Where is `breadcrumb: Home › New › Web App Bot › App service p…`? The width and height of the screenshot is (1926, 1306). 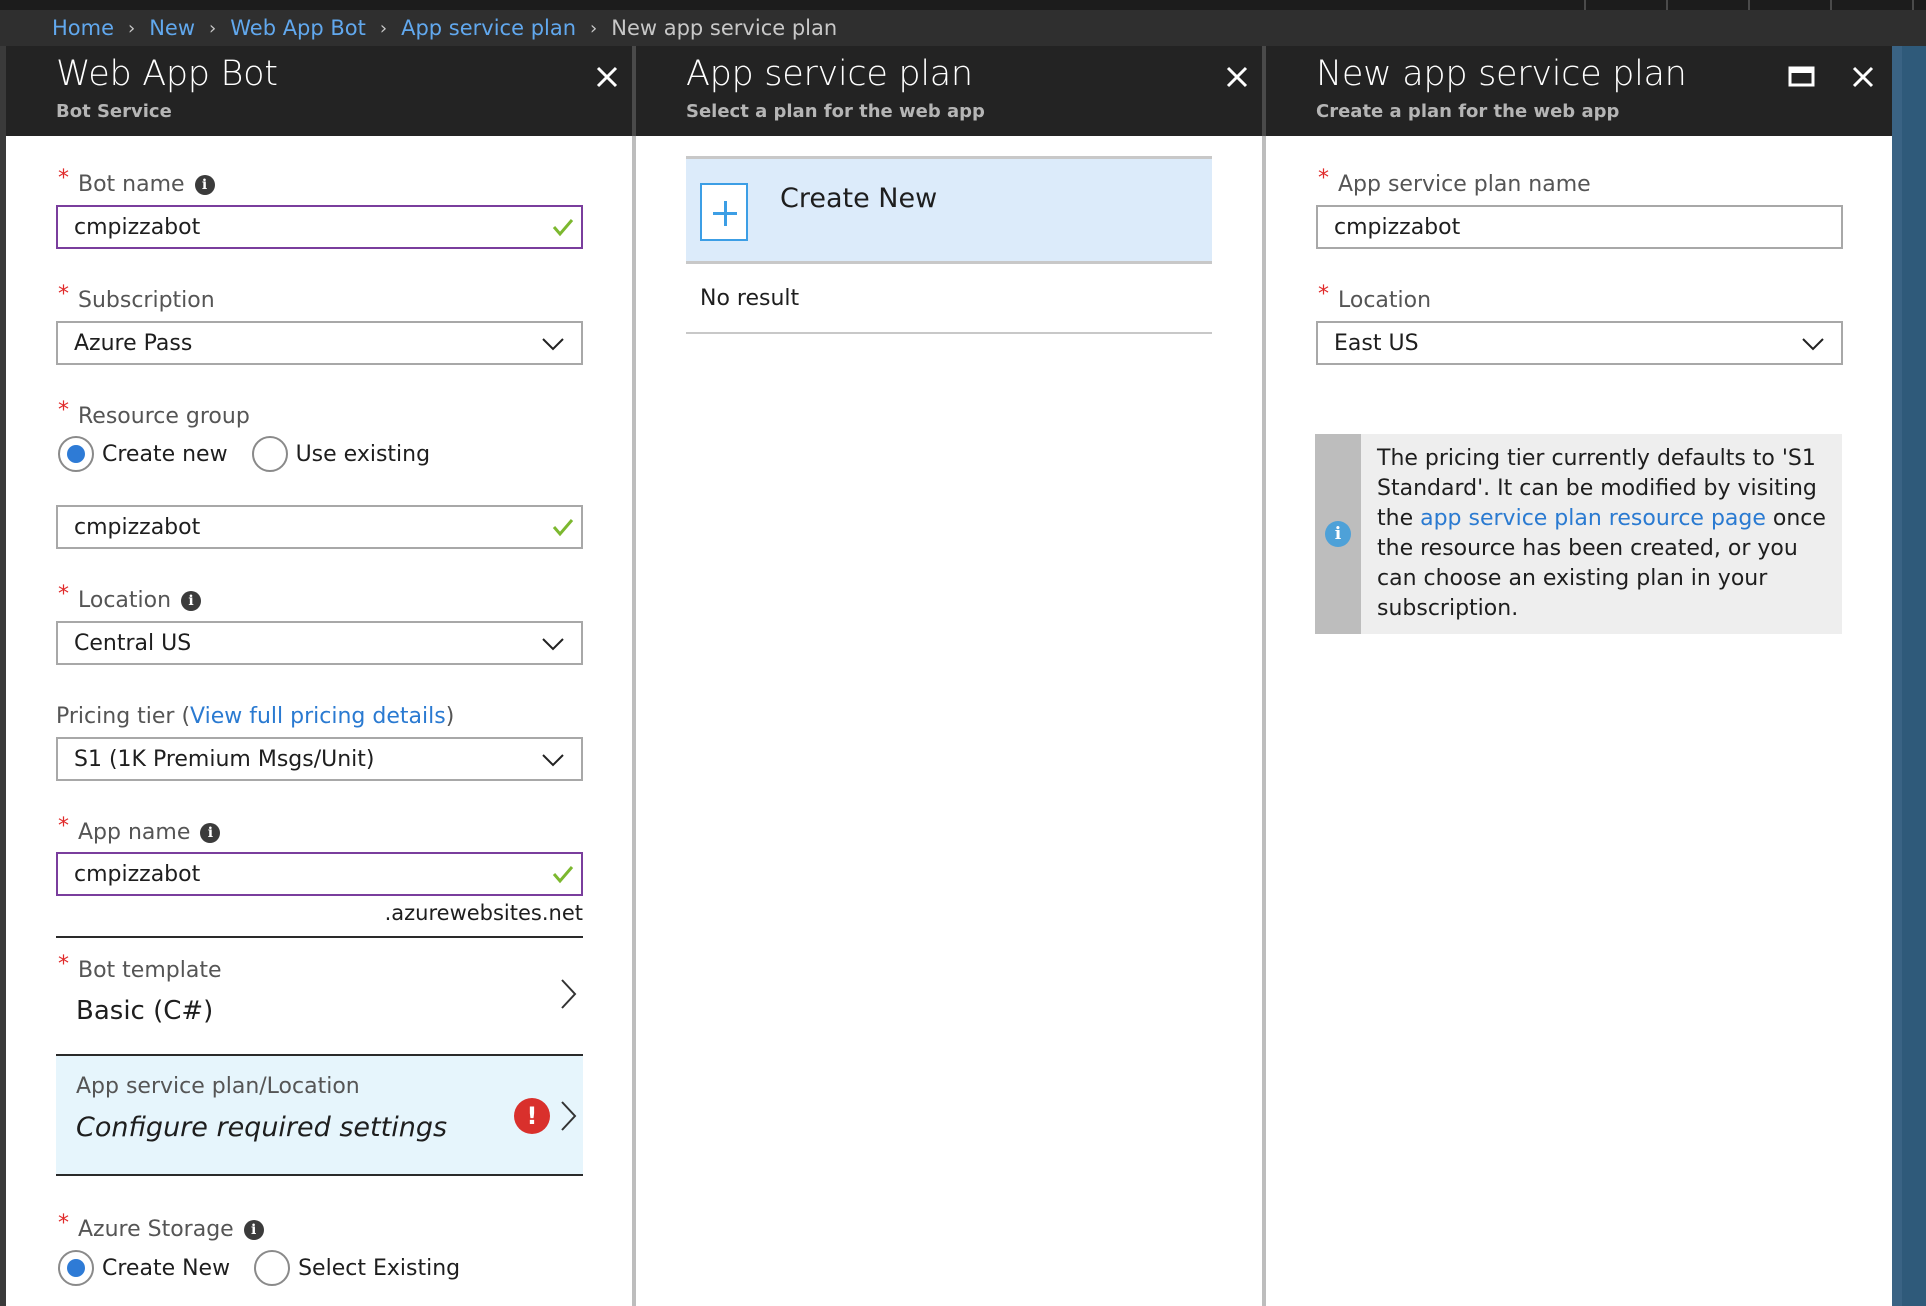
breadcrumb: Home › New › Web App Bot › App service p… is located at coordinates (963, 28).